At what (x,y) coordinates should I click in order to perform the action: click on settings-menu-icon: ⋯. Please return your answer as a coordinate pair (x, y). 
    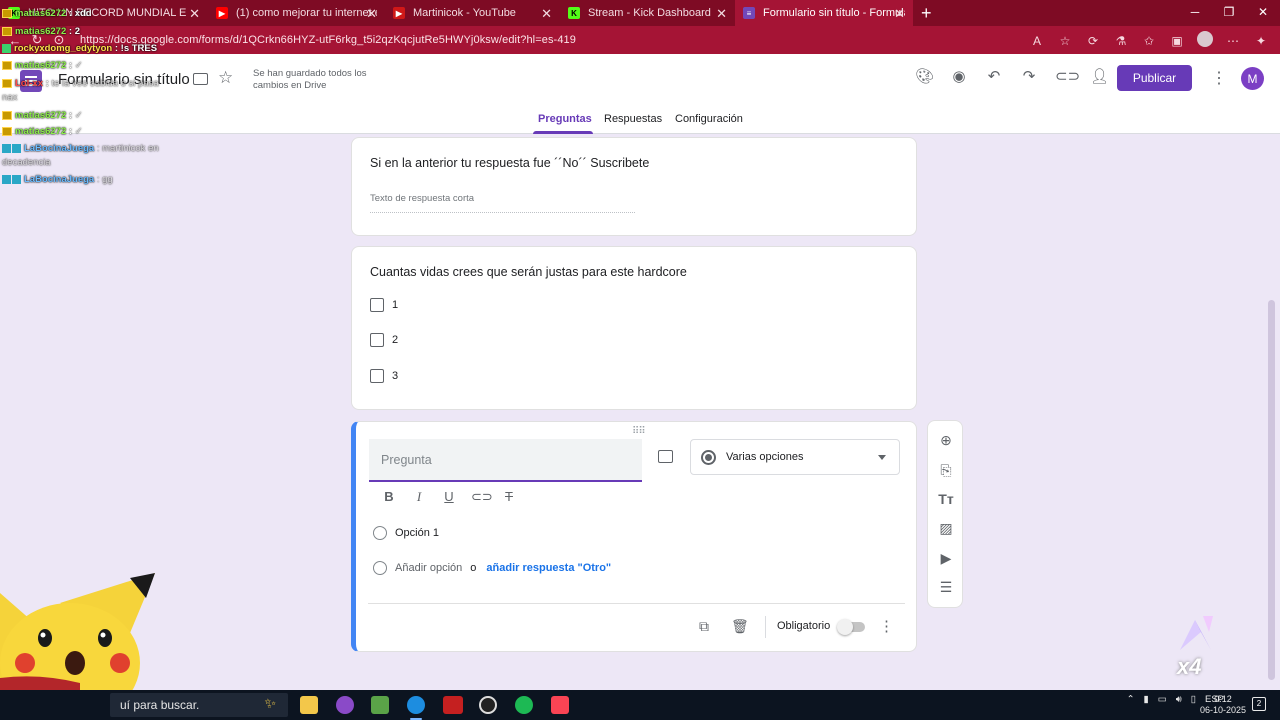
    Looking at the image, I should click on (1233, 41).